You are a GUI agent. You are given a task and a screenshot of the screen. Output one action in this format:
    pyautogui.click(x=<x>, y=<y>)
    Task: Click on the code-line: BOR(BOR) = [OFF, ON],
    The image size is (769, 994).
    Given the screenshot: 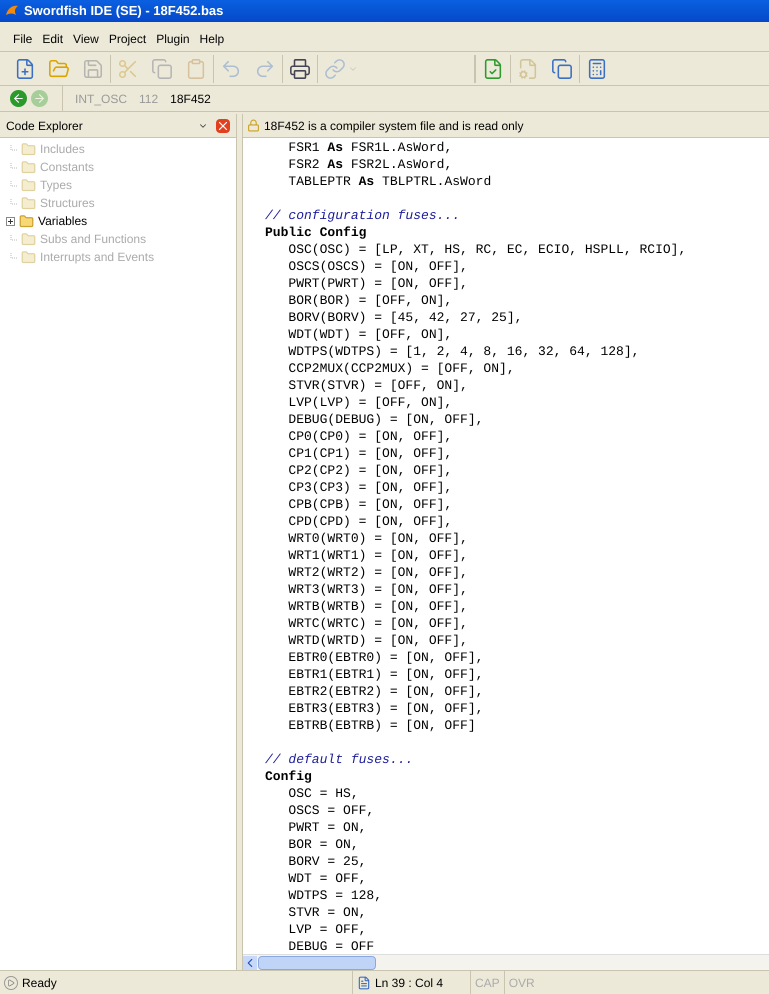 What is the action you would take?
    pyautogui.click(x=369, y=300)
    